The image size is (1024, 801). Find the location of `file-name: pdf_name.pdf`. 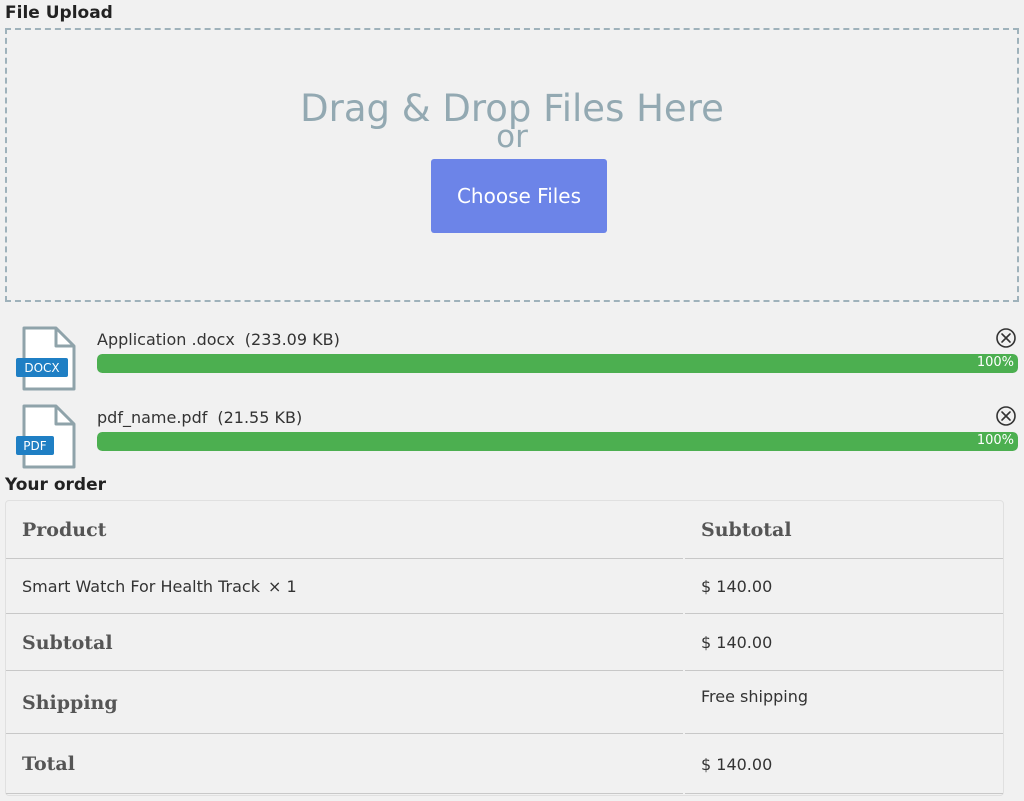

file-name: pdf_name.pdf is located at coordinates (152, 417).